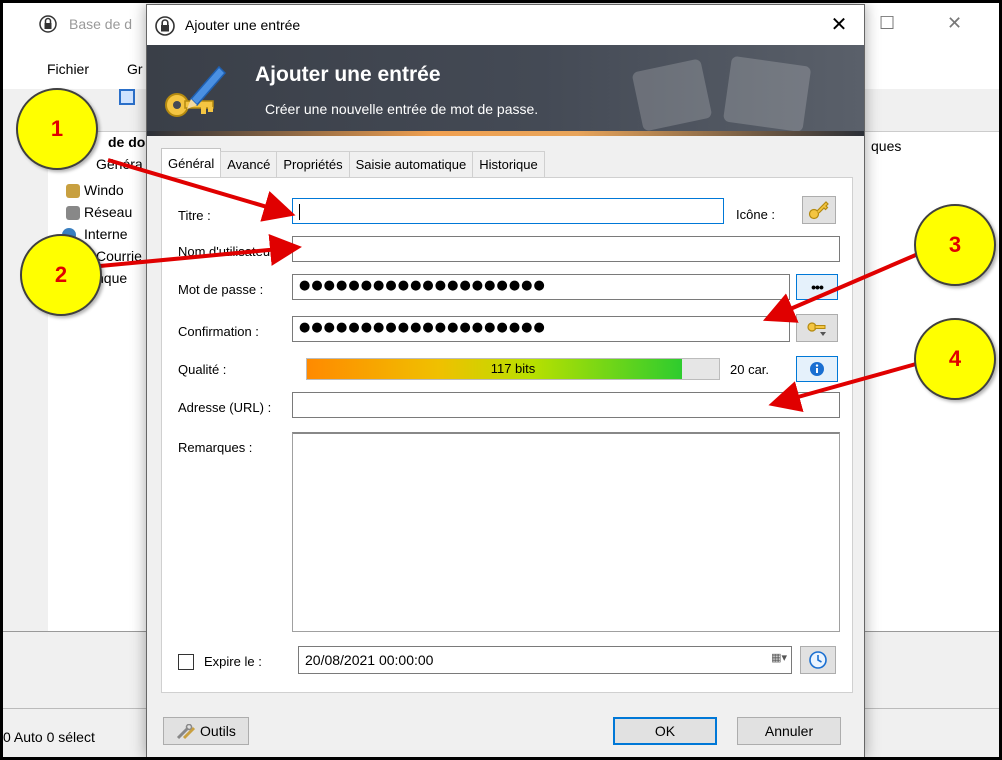 This screenshot has height=760, width=1002. What do you see at coordinates (955, 359) in the screenshot?
I see `callout-4: 4` at bounding box center [955, 359].